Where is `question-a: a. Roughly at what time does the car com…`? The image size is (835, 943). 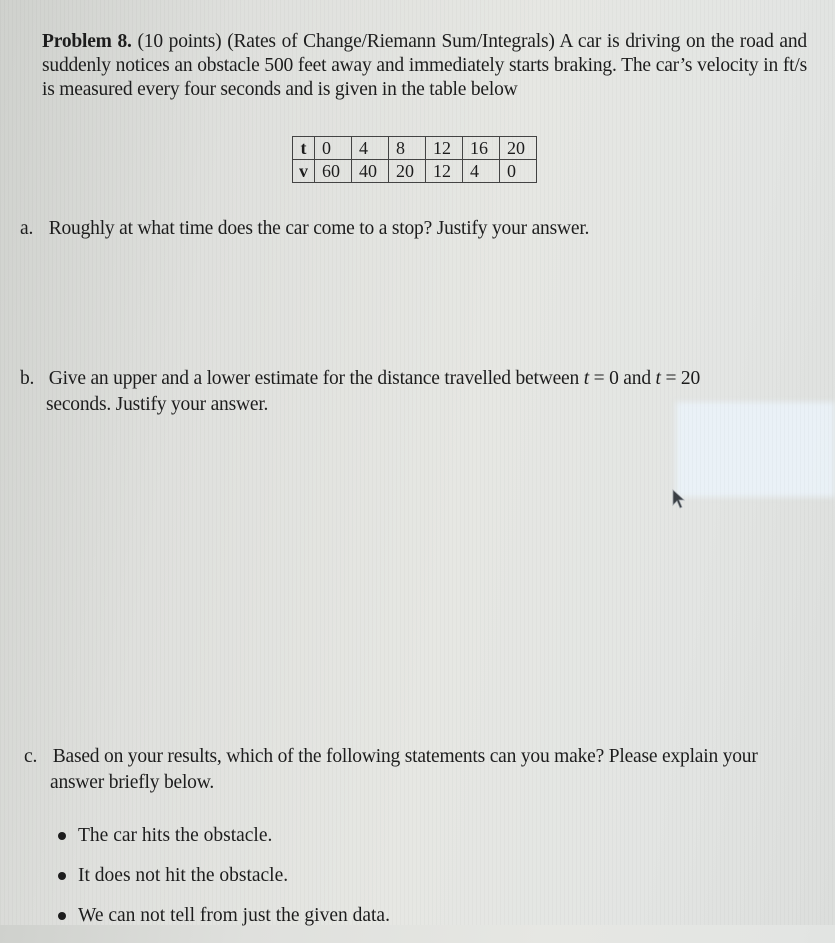
question-a: a. Roughly at what time does the car com… is located at coordinates (420, 229).